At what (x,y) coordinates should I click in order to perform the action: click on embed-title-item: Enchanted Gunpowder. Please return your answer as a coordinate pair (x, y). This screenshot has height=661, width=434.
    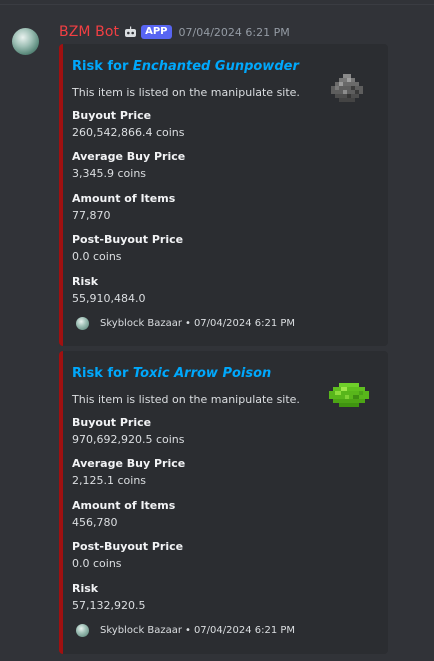
    Looking at the image, I should click on (215, 66).